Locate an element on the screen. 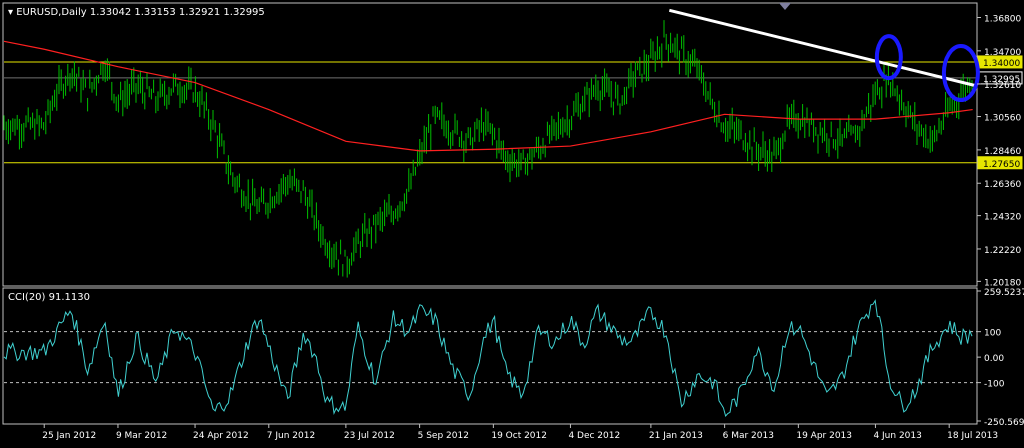  time-tick-label: 6 Mar 2013 is located at coordinates (748, 436).